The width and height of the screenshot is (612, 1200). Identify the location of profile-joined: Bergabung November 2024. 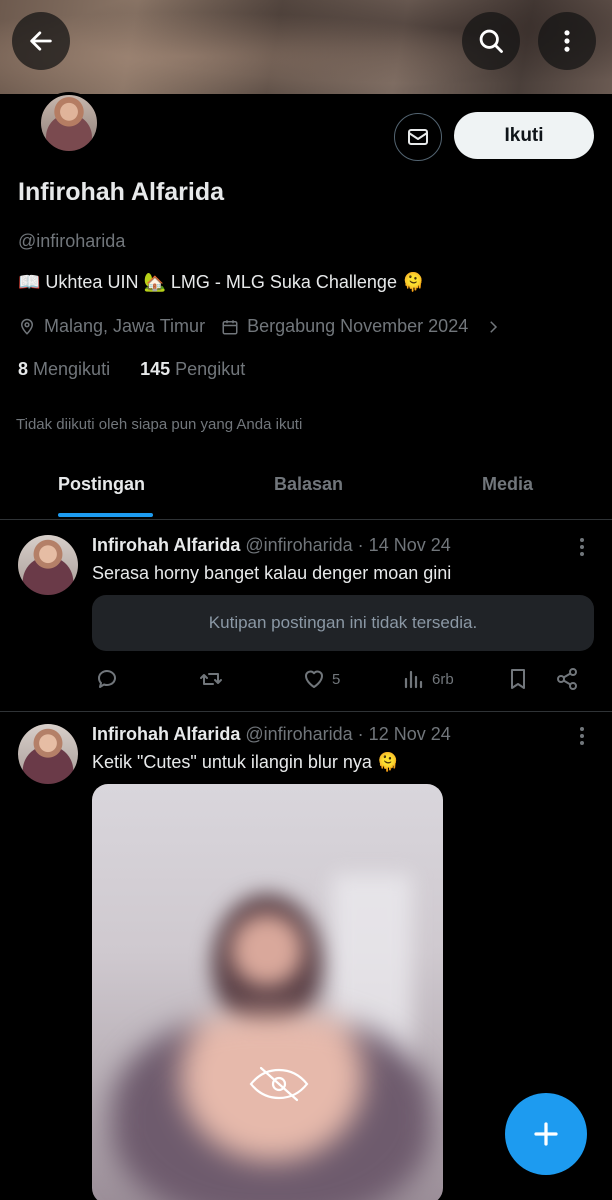
(358, 326).